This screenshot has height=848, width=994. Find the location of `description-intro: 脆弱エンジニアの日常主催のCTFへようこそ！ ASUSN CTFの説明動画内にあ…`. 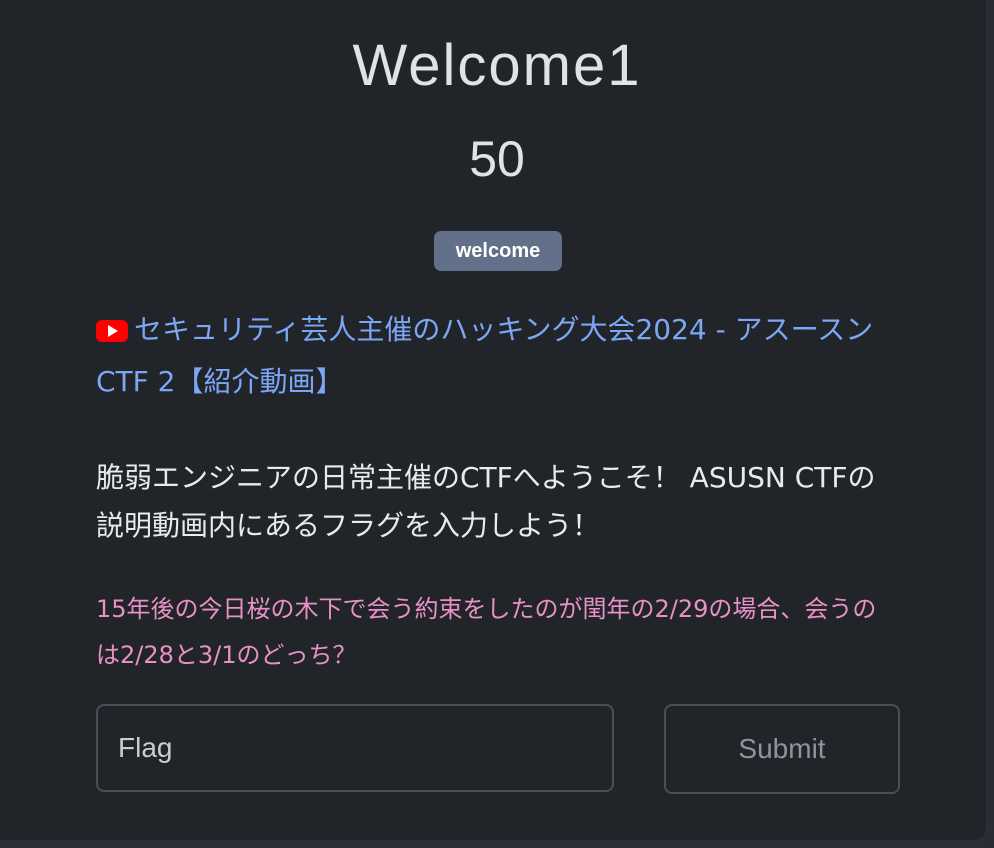

description-intro: 脆弱エンジニアの日常主催のCTFへようこそ！ ASUSN CTFの説明動画内にあ… is located at coordinates (486, 501).